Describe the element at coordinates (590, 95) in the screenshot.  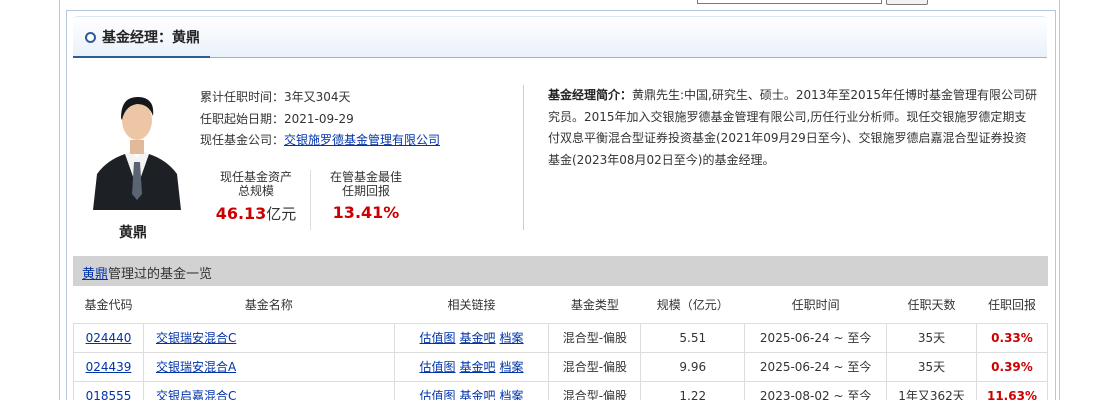
I see `bio-label: 基金经理简介：` at that location.